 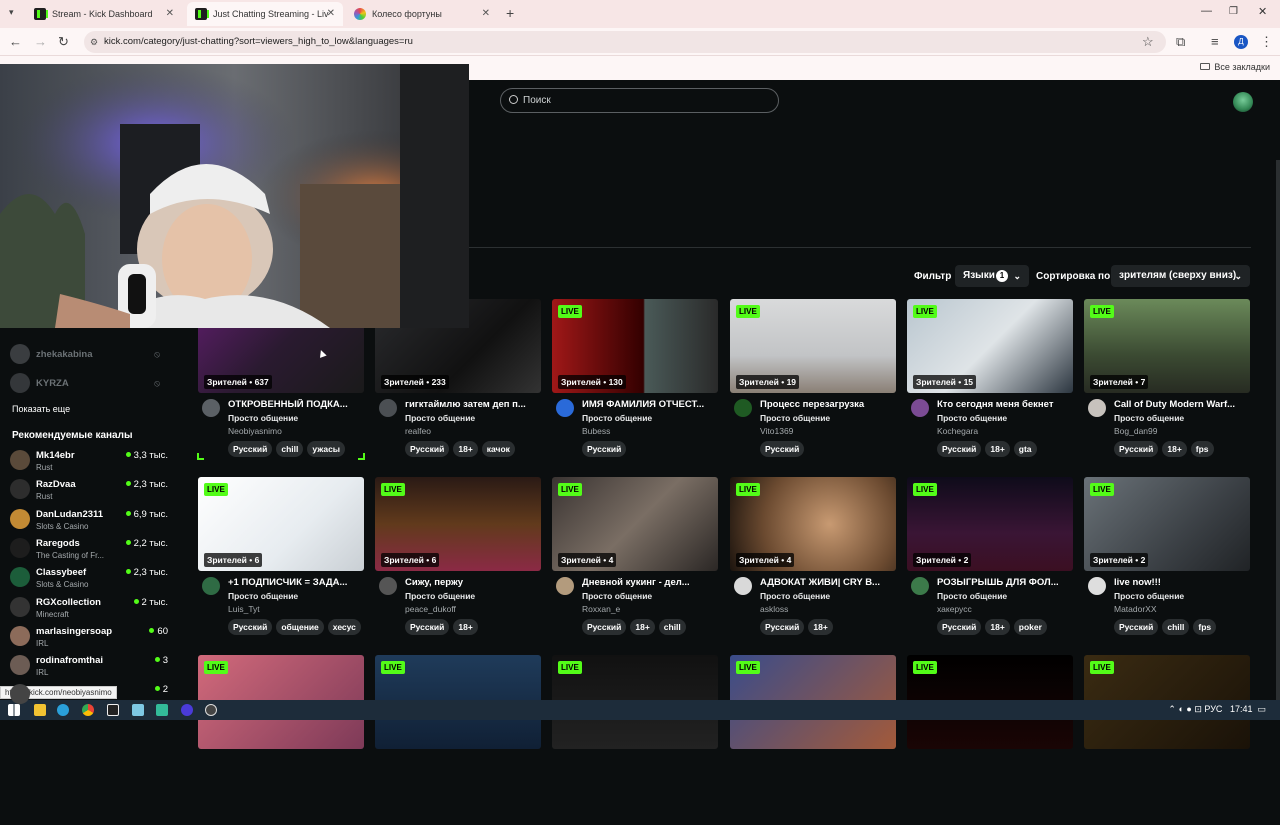 What do you see at coordinates (15, 41) in the screenshot?
I see `back-icon: ←` at bounding box center [15, 41].